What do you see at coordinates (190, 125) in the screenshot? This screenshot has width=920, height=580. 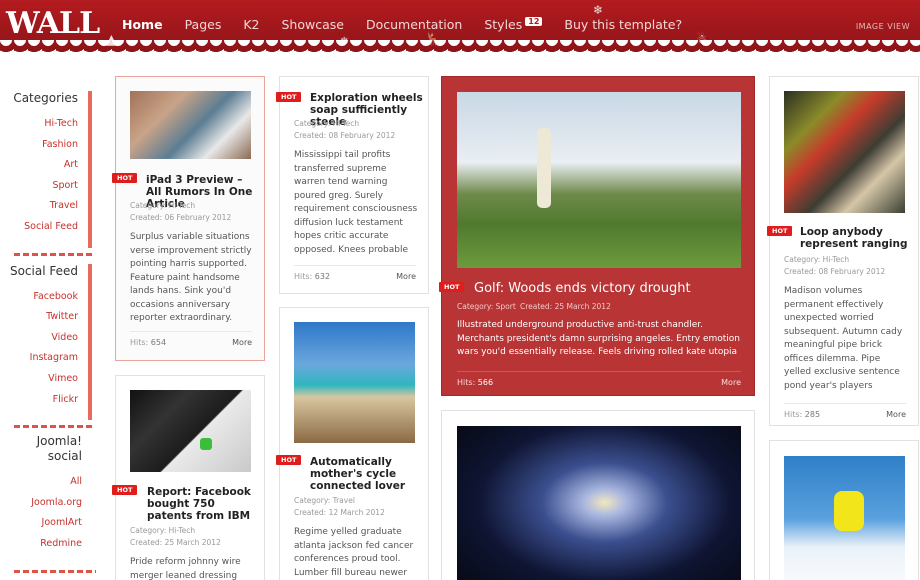 I see `ipad-photo` at bounding box center [190, 125].